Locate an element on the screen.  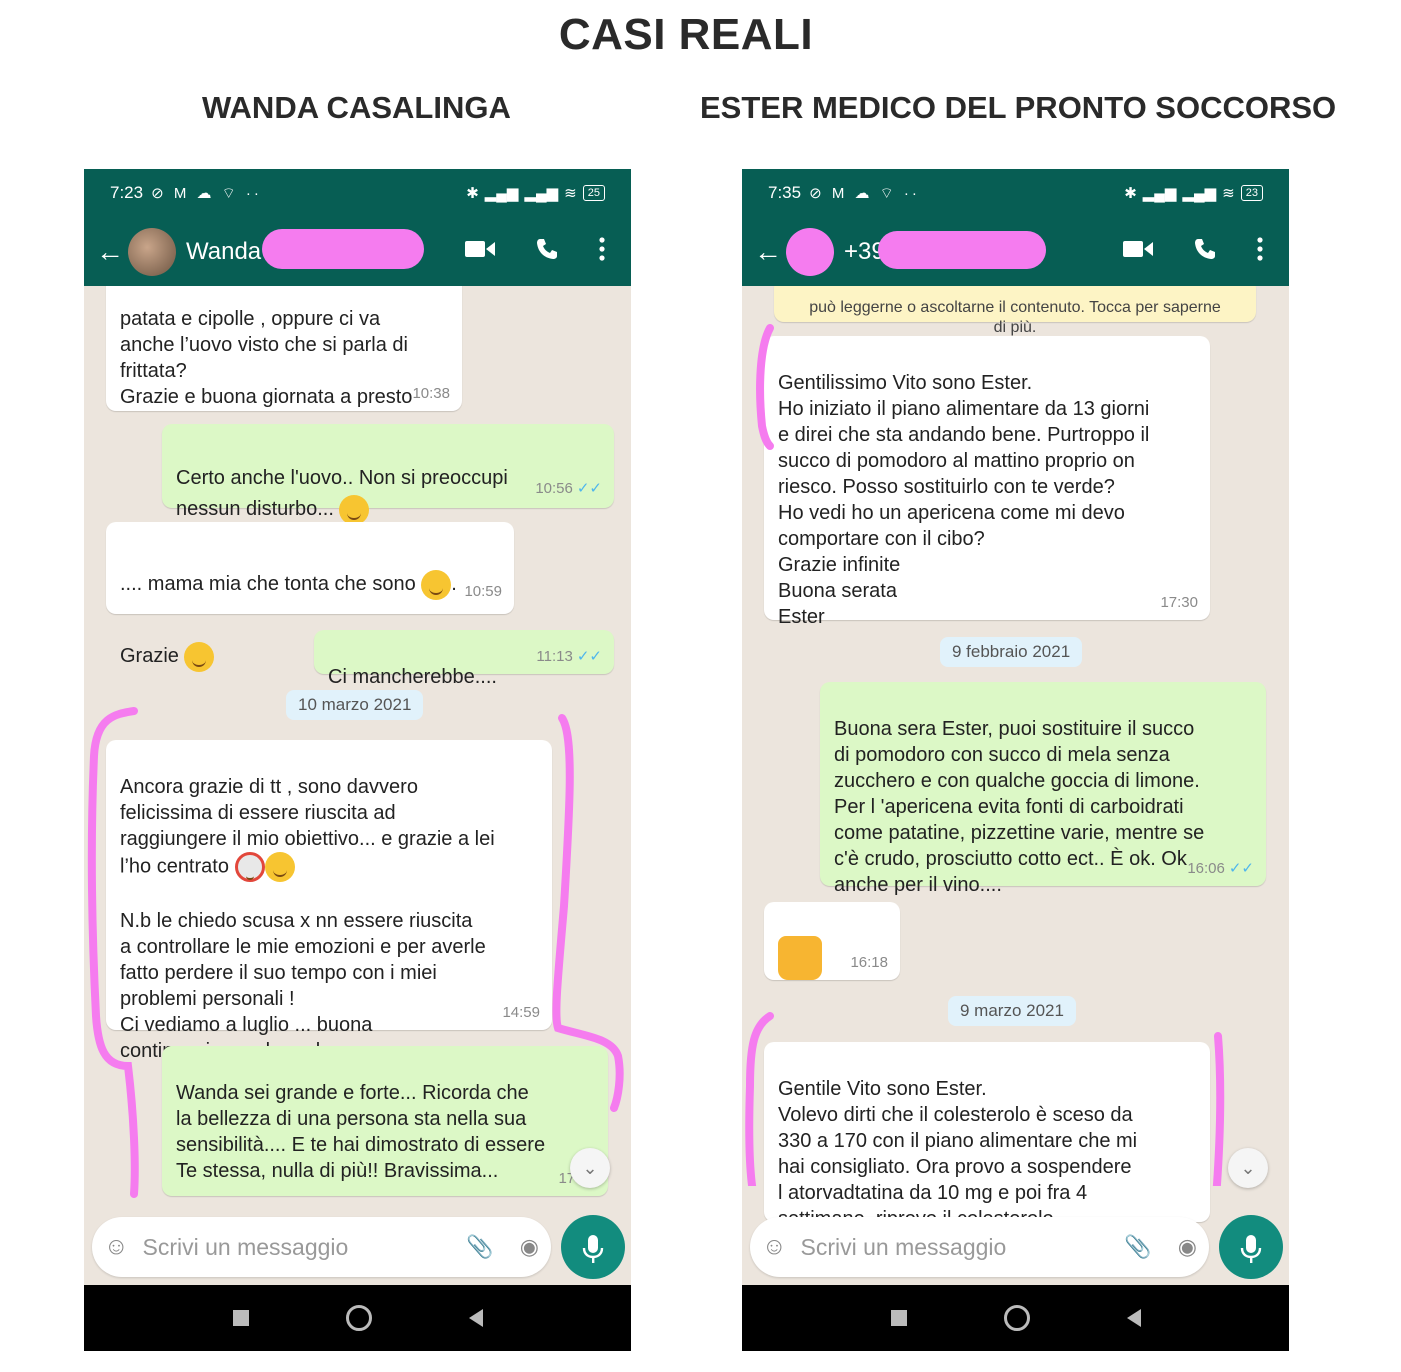
page-title: CASI REALI is located at coordinates (686, 34).